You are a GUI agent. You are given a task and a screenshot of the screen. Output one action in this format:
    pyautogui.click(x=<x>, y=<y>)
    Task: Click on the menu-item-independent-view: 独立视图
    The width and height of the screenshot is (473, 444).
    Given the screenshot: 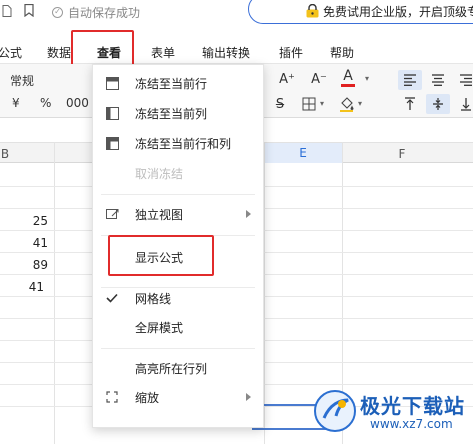 What is the action you would take?
    pyautogui.click(x=178, y=214)
    